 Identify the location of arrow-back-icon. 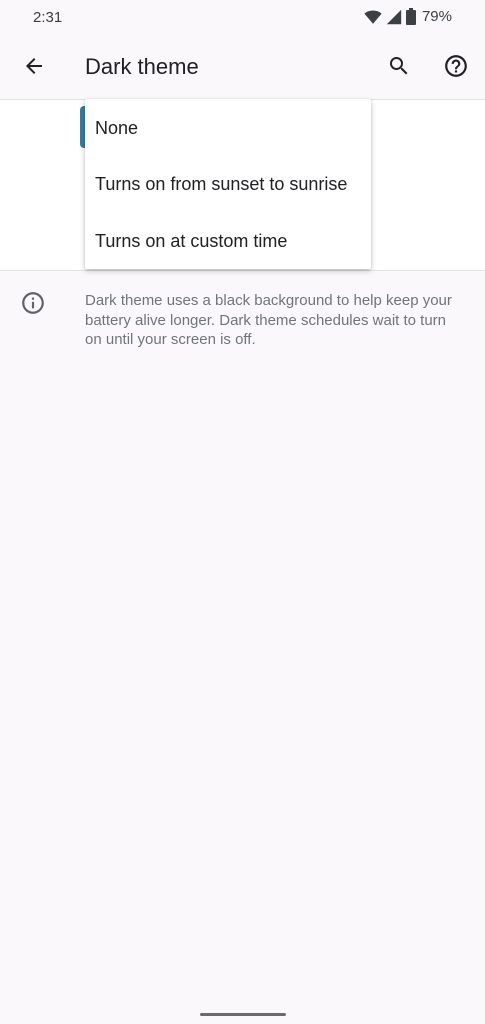
(34, 68).